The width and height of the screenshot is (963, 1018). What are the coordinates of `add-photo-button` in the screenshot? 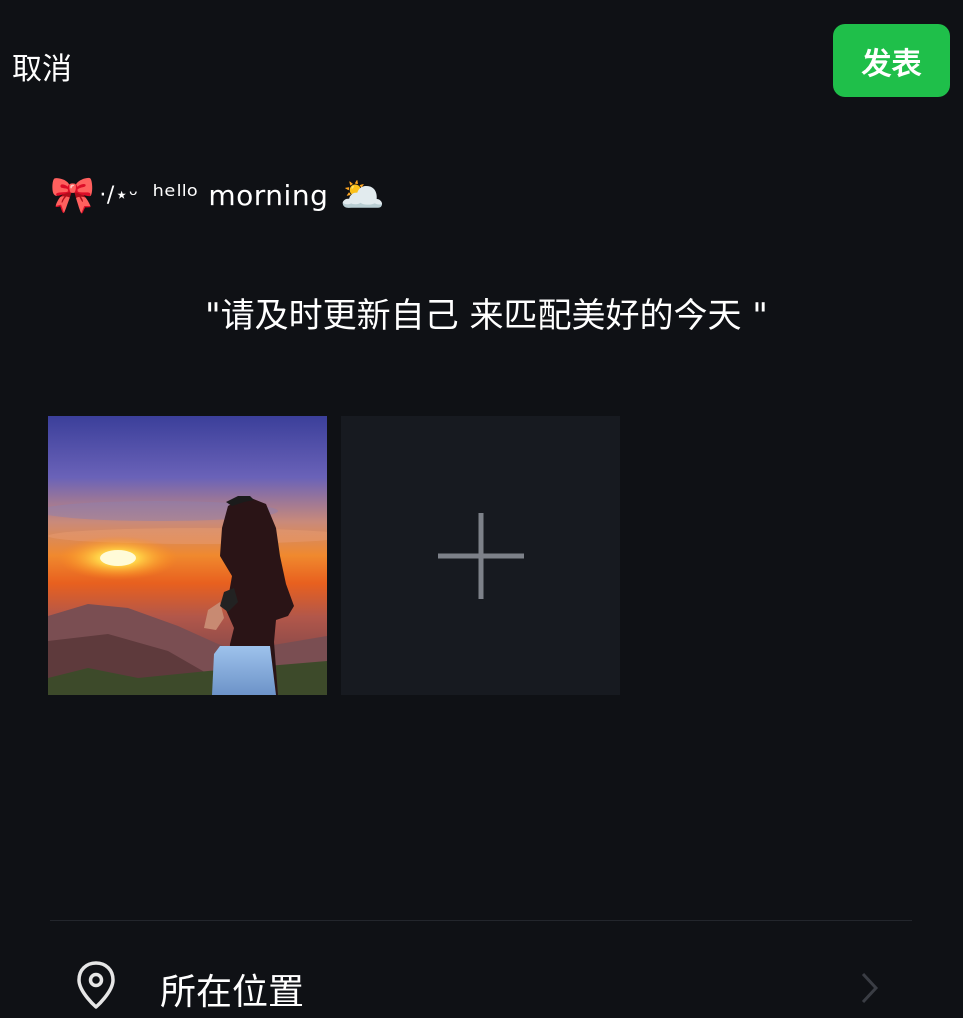 It's located at (480, 555).